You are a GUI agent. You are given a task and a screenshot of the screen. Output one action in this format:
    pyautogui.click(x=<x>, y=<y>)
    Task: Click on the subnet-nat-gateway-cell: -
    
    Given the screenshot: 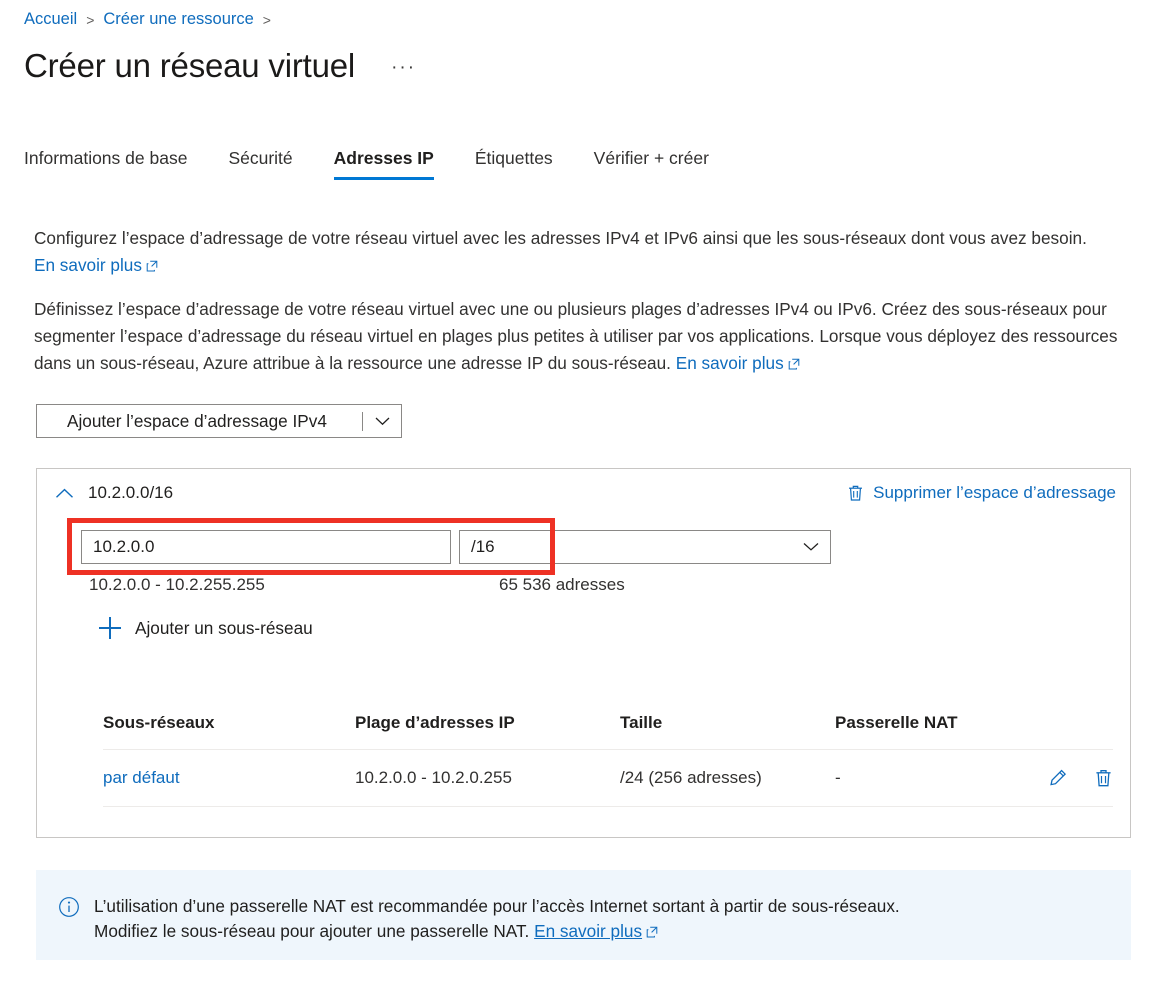 What is the action you would take?
    pyautogui.click(x=838, y=777)
    